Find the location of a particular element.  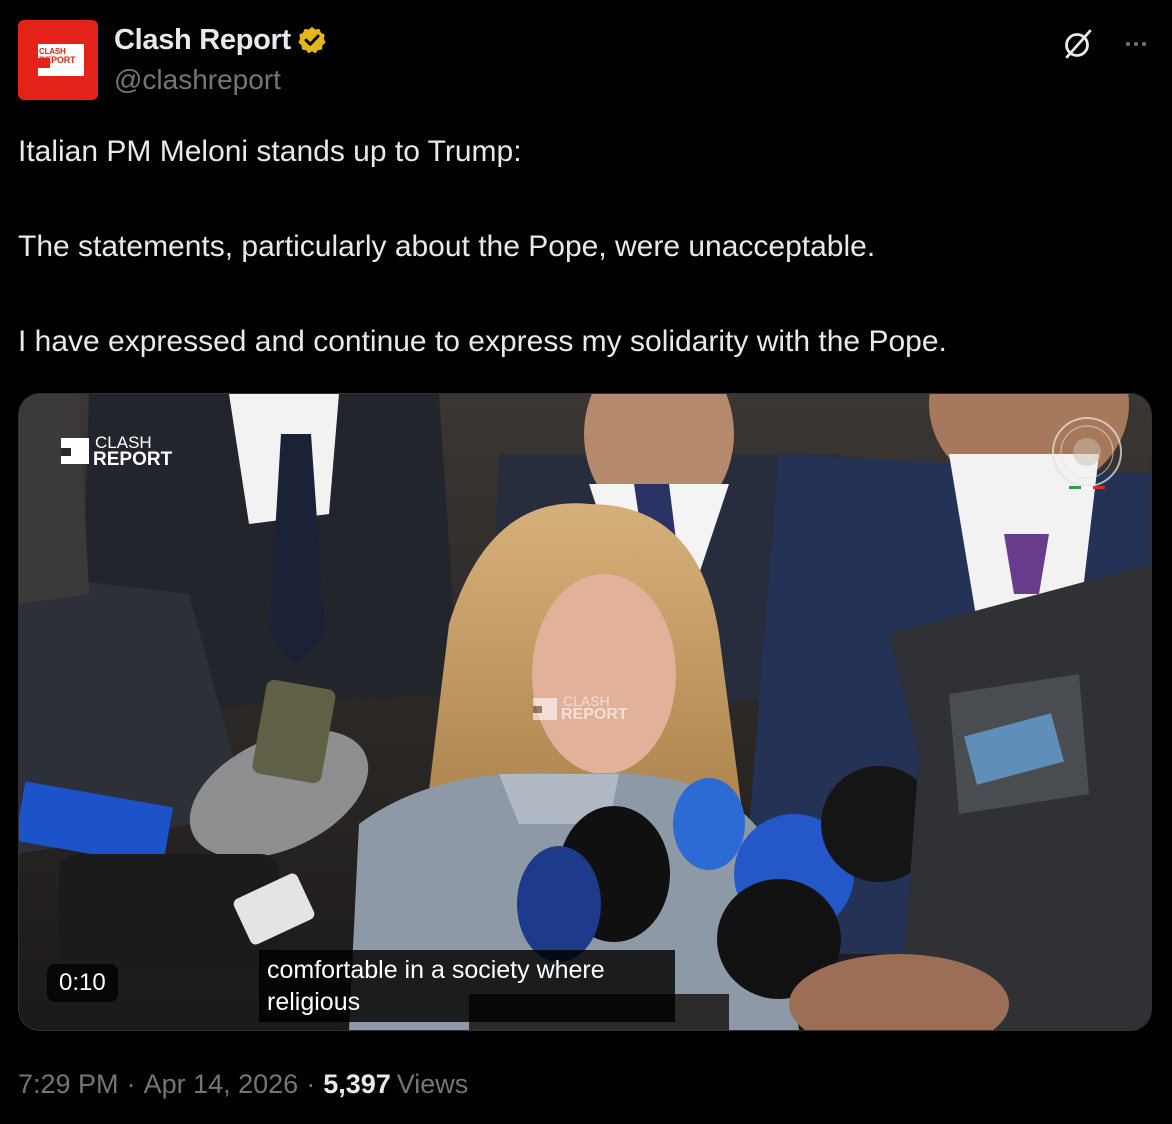

author-display-name: Clash Report is located at coordinates (202, 40).